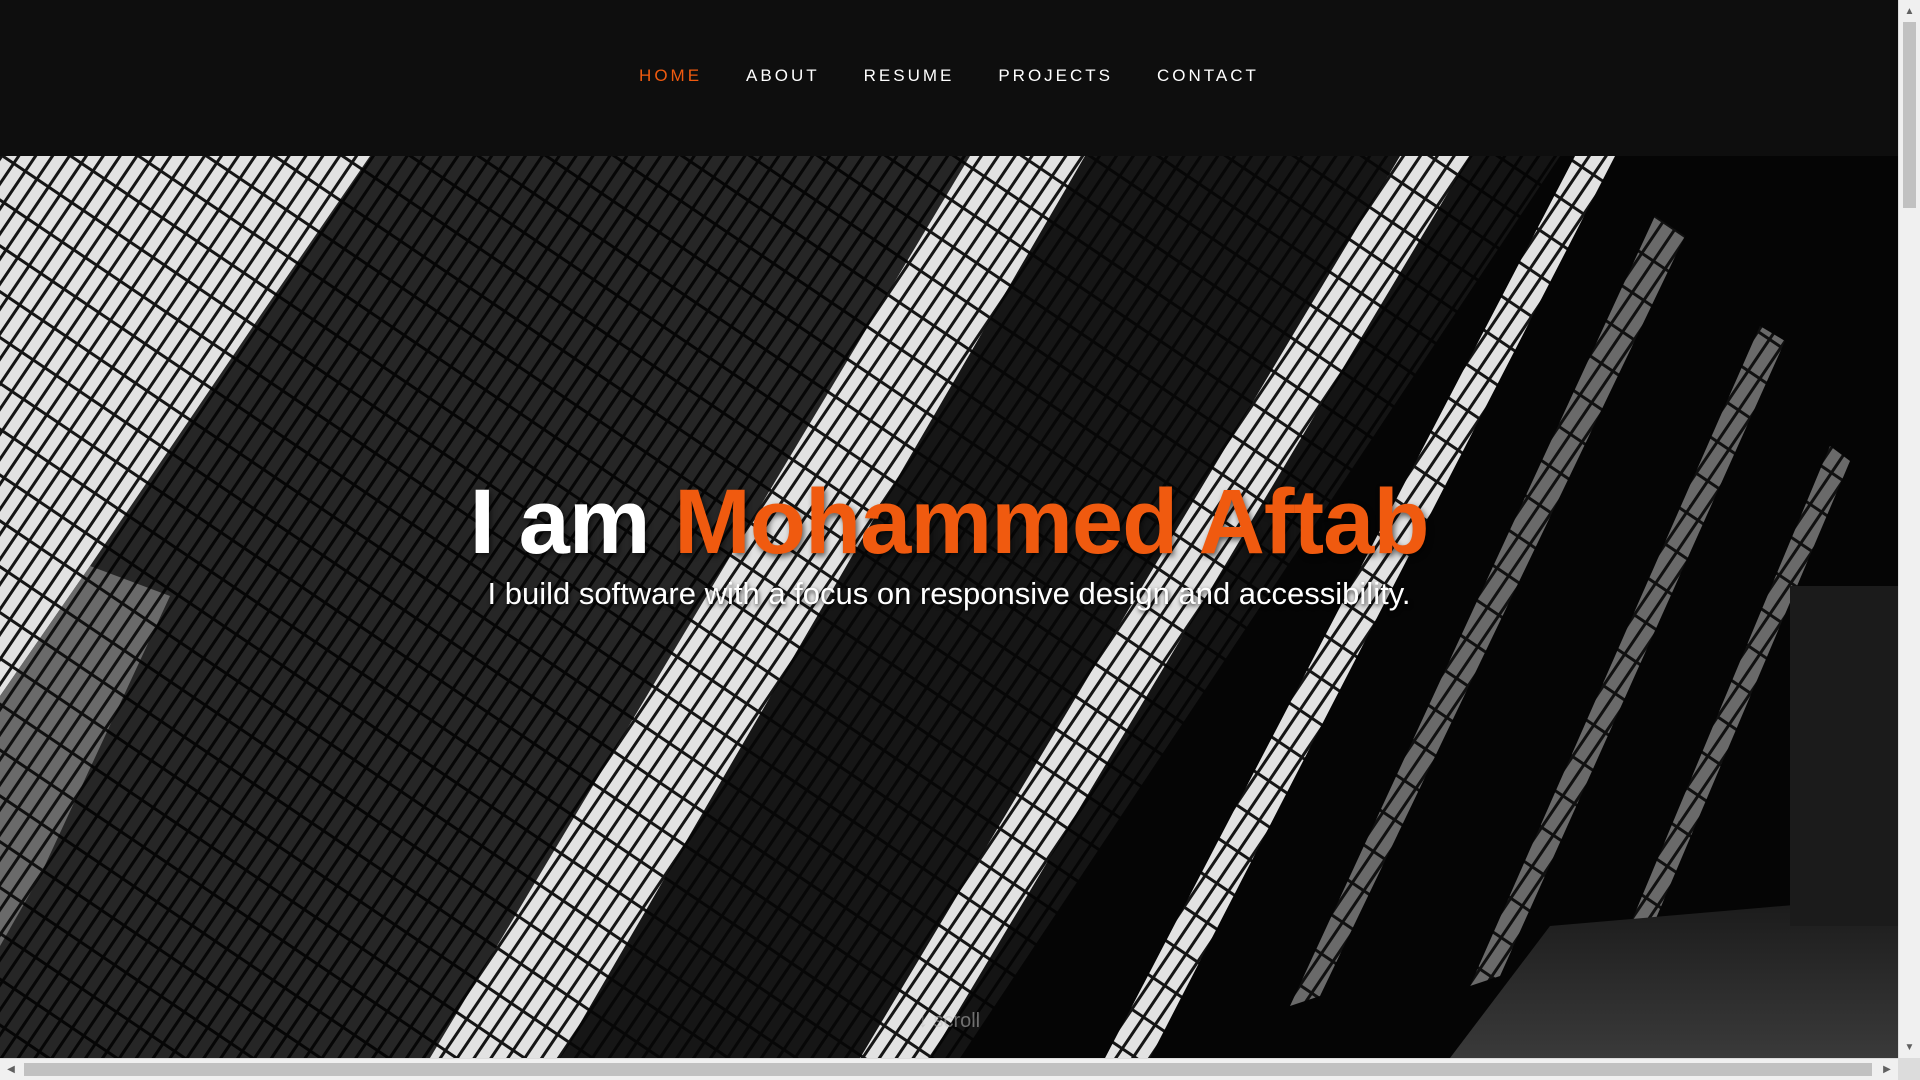  What do you see at coordinates (1051, 522) in the screenshot?
I see `hero-name: Mohammed Aftab` at bounding box center [1051, 522].